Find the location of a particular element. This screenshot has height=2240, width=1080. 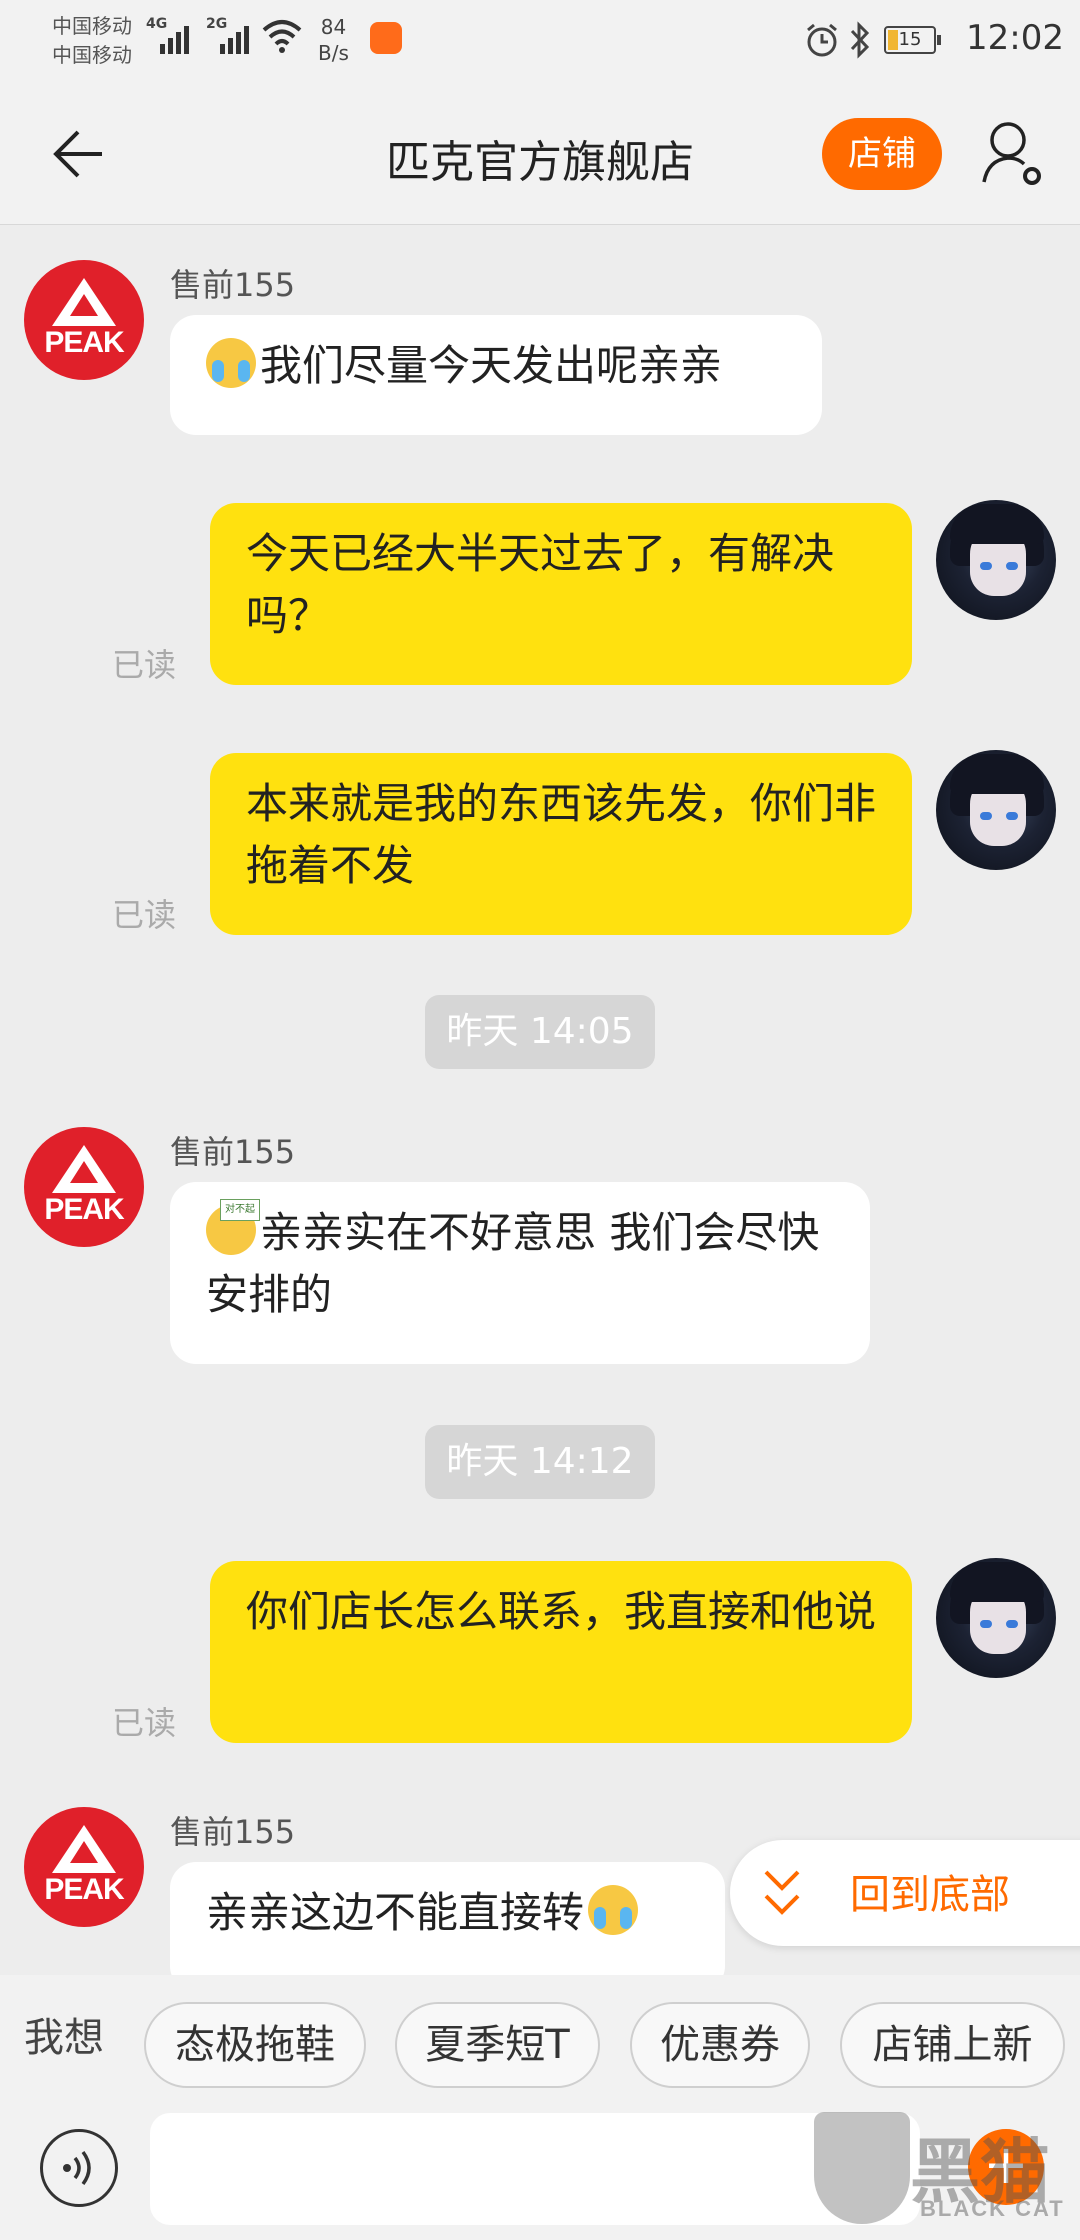

sorry-sign-text: 对不起 is located at coordinates (240, 1210).